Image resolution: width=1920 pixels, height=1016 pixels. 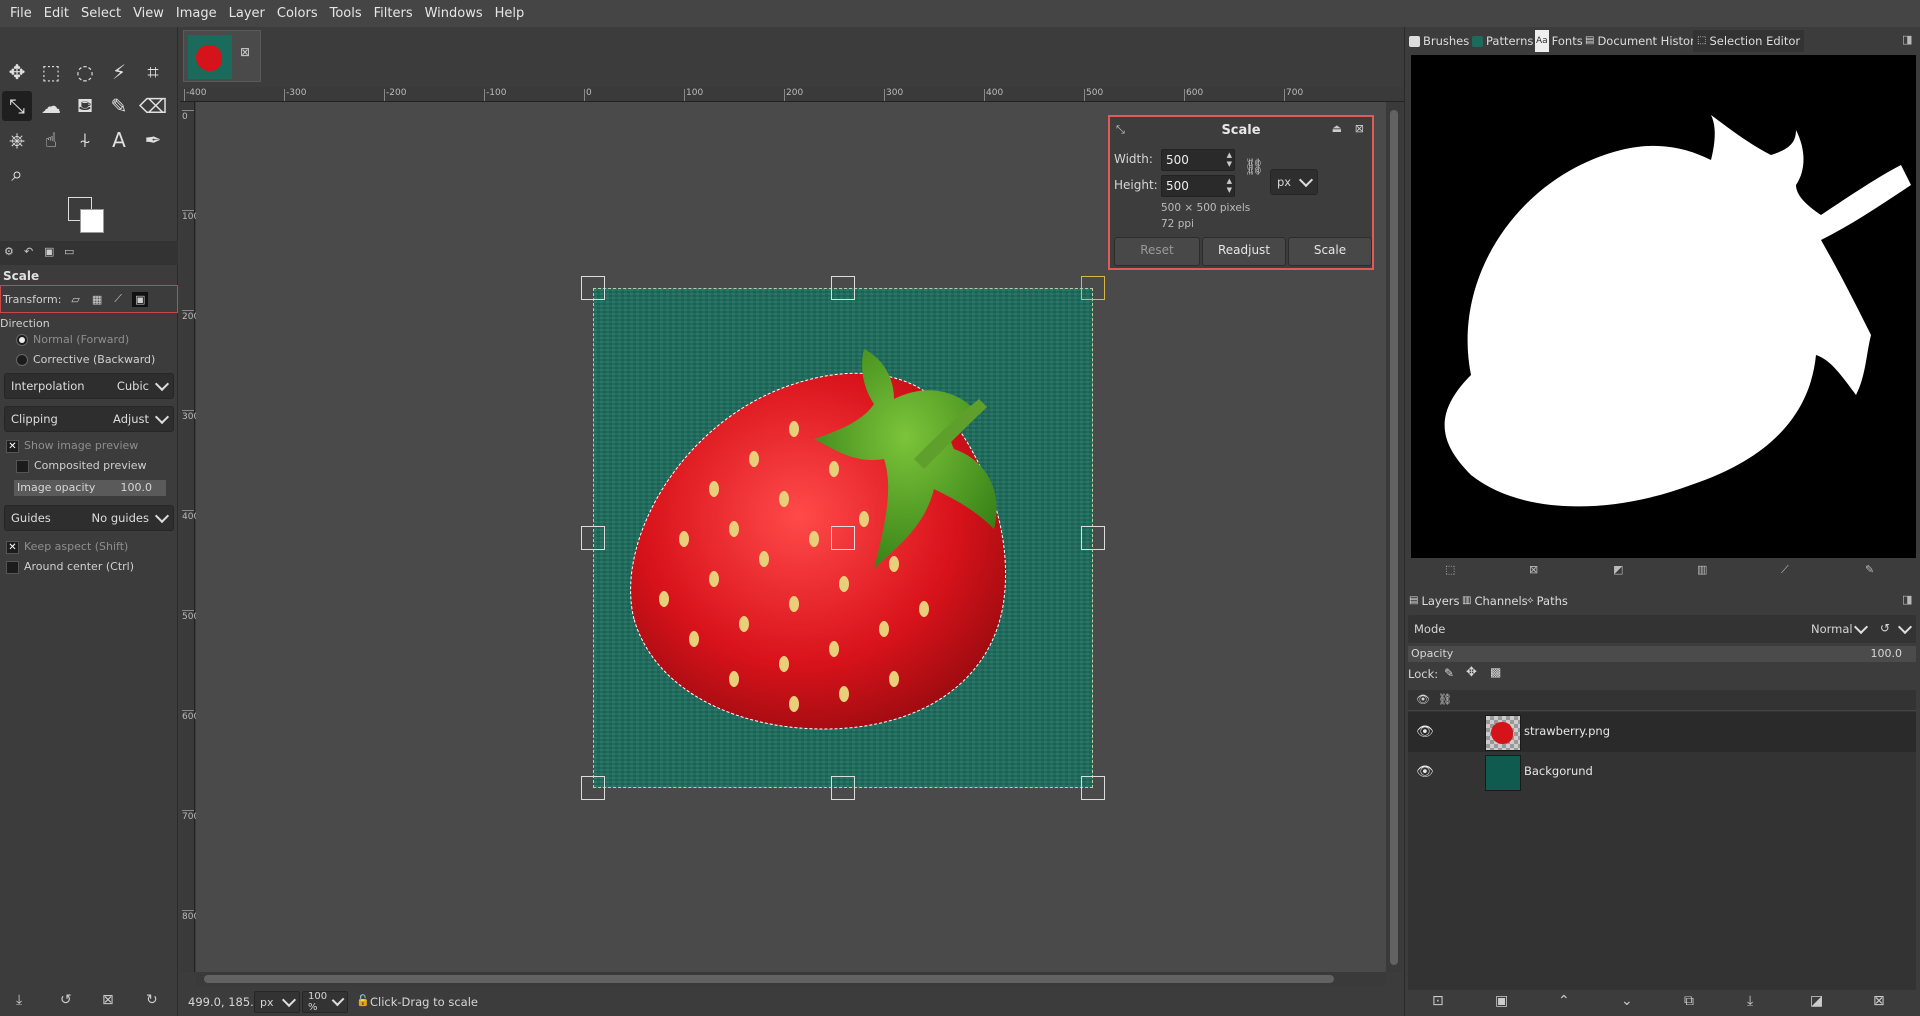 I want to click on layer-opacity-slider: Opacity 100.0, so click(x=1662, y=654).